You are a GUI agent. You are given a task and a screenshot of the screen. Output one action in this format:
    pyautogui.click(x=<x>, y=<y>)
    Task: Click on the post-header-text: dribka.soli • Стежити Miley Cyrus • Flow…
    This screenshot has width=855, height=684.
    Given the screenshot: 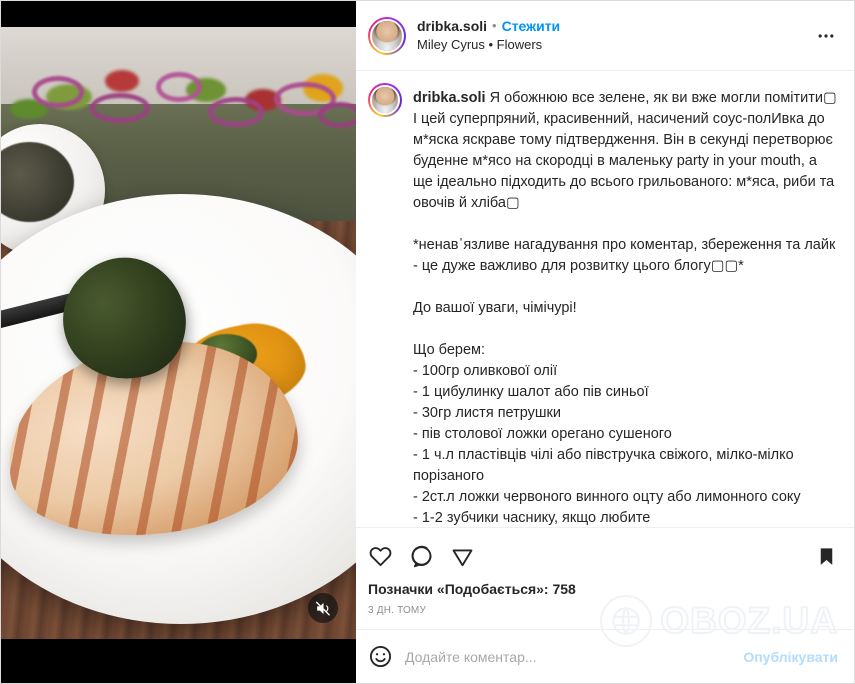 What is the action you would take?
    pyautogui.click(x=609, y=35)
    